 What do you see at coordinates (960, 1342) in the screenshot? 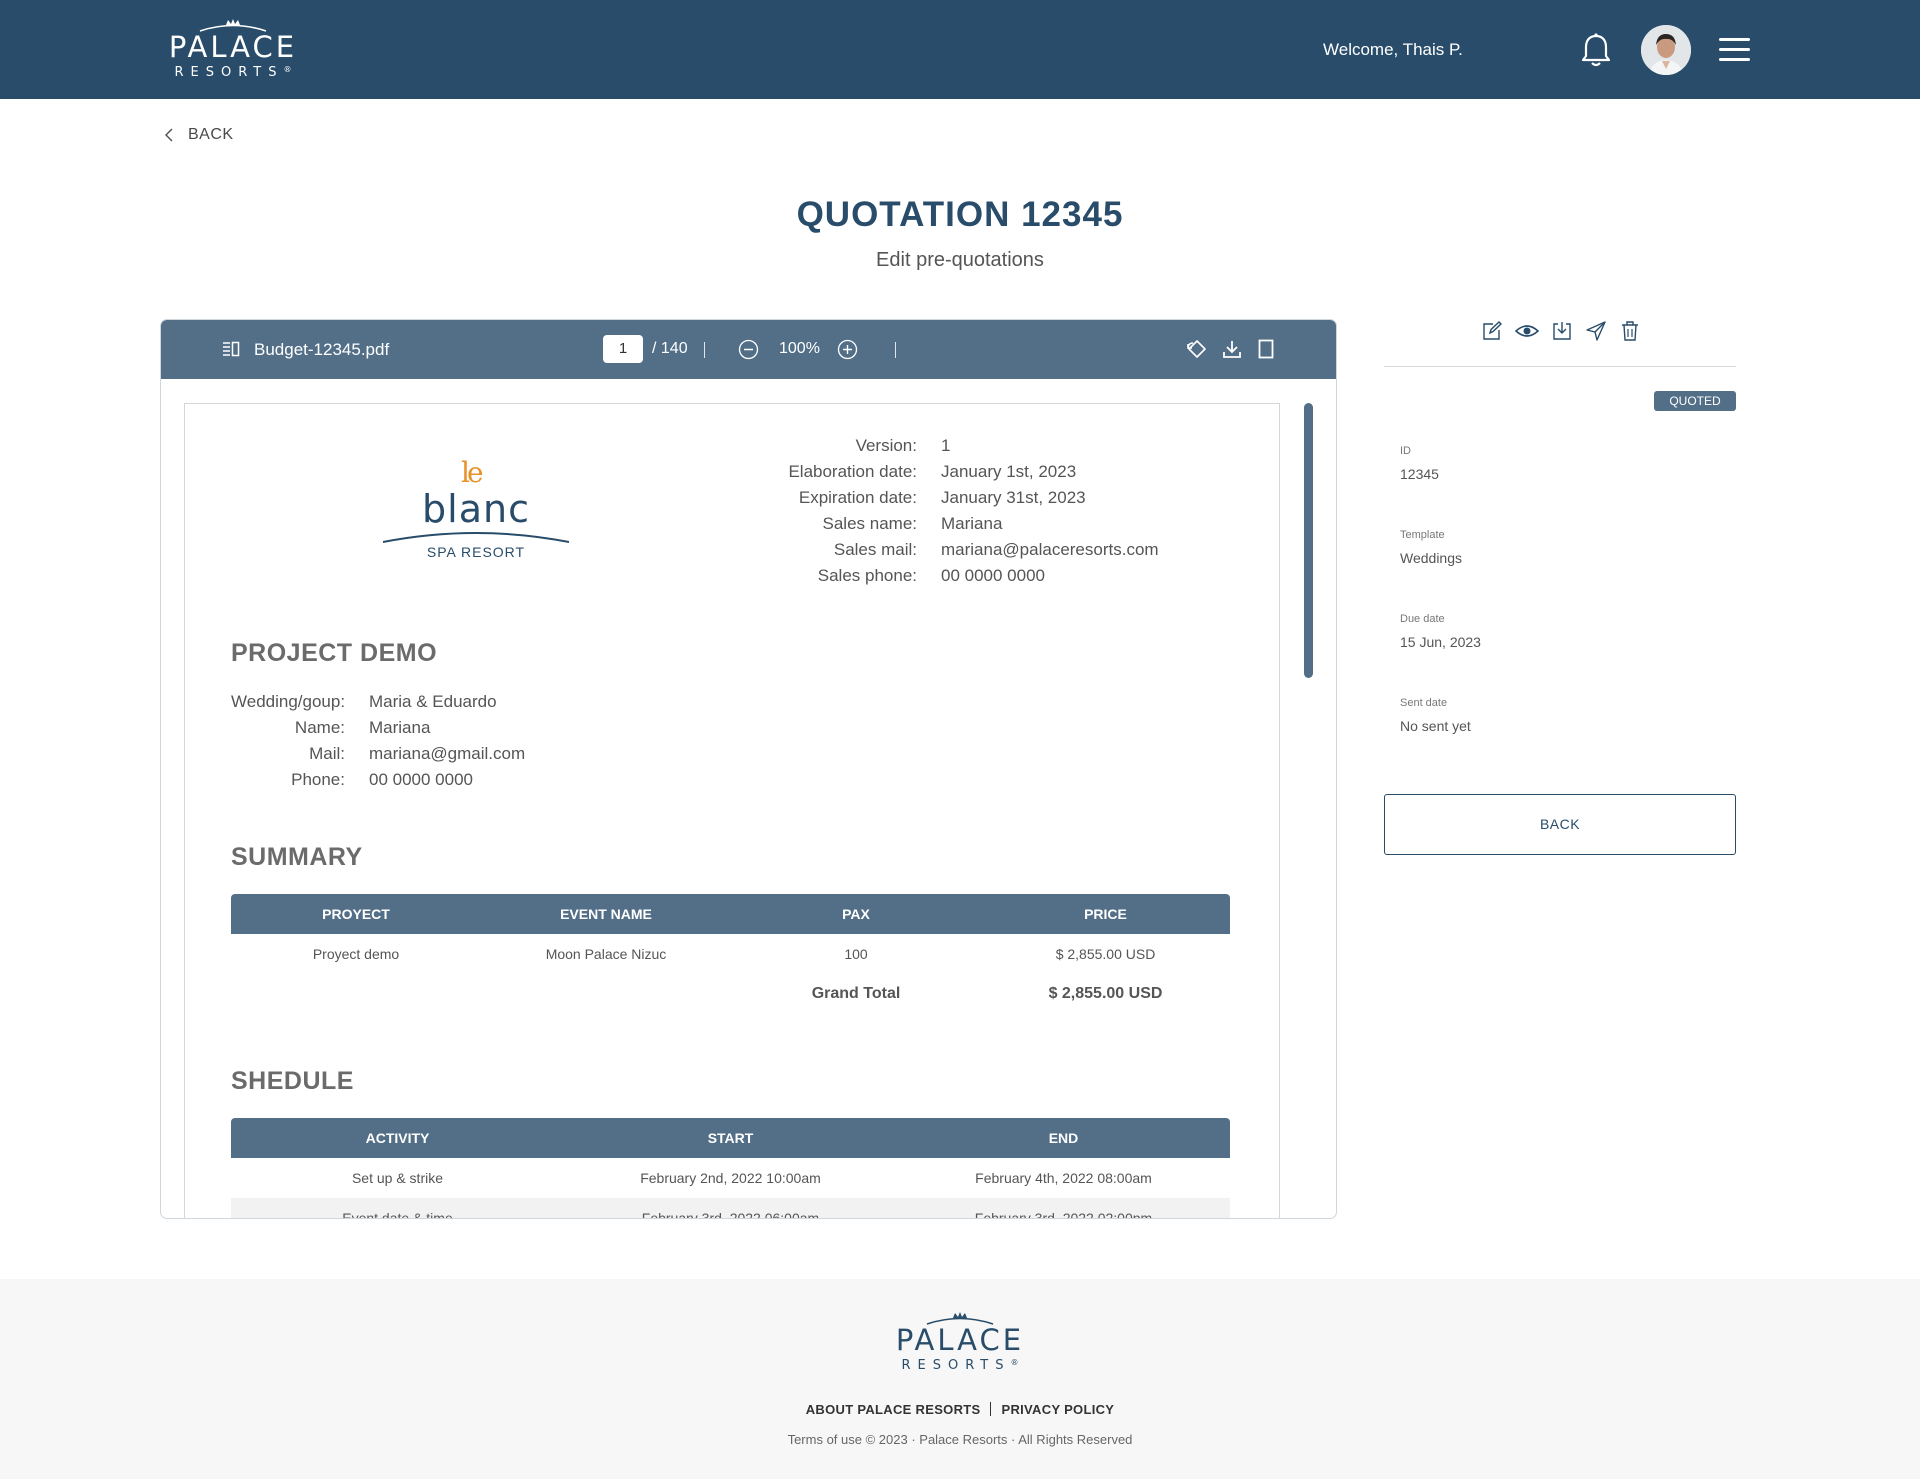
I see `footer-logo: PALACE RESORTS®` at bounding box center [960, 1342].